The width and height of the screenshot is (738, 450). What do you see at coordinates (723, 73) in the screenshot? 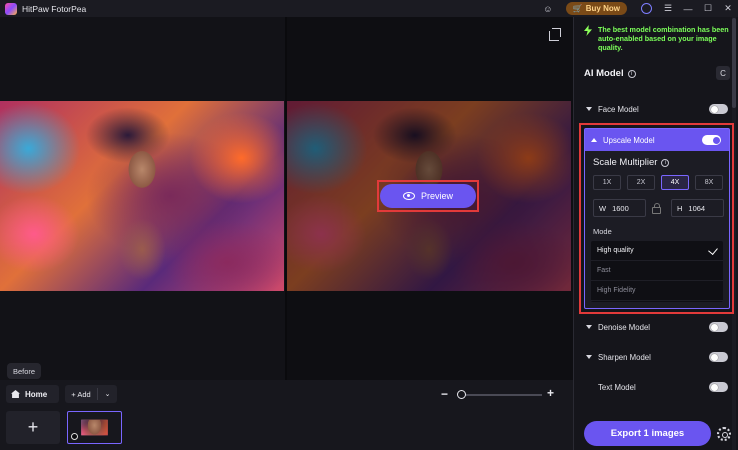
I see `reset-button: C` at bounding box center [723, 73].